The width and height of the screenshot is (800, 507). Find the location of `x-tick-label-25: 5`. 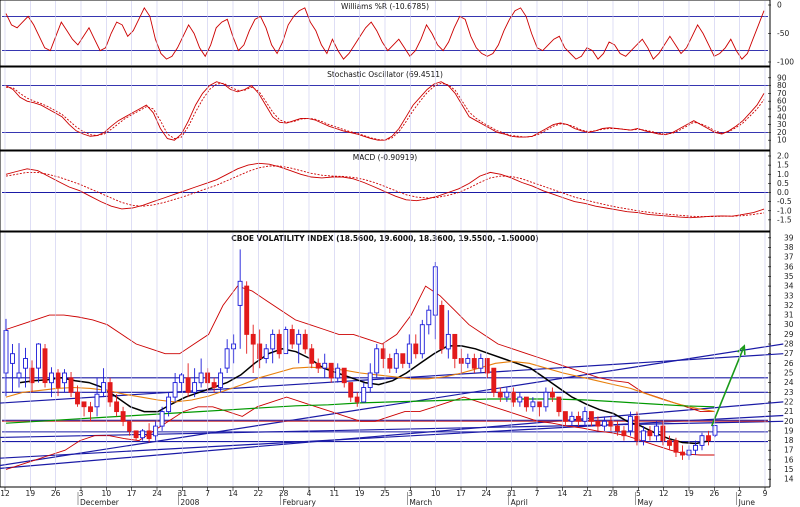

x-tick-label-25: 5 is located at coordinates (638, 493).